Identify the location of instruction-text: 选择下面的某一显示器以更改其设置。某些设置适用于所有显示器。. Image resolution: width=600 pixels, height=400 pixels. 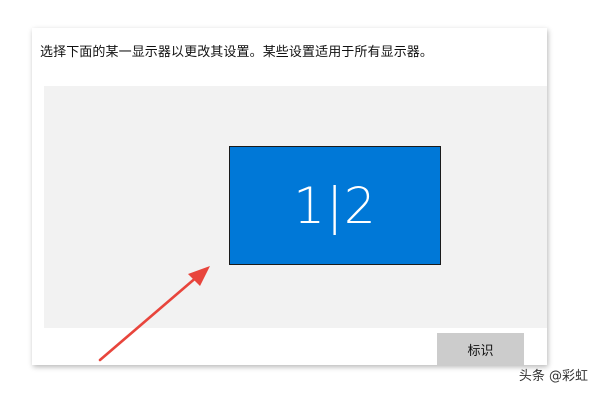
(237, 52).